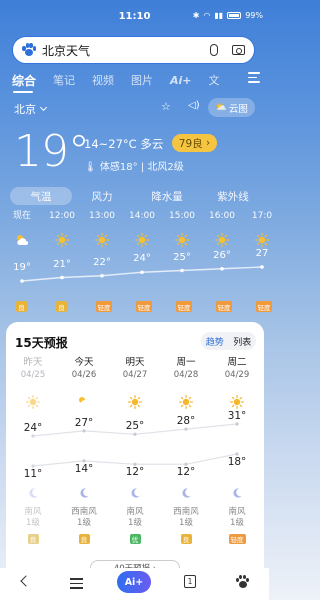  What do you see at coordinates (186, 362) in the screenshot?
I see `day-name: 周一` at bounding box center [186, 362].